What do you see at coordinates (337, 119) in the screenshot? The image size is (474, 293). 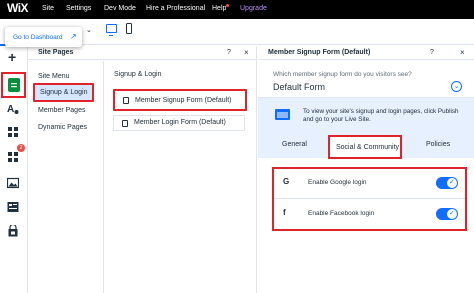 I see `info-line-2: and go to your Live Site.` at bounding box center [337, 119].